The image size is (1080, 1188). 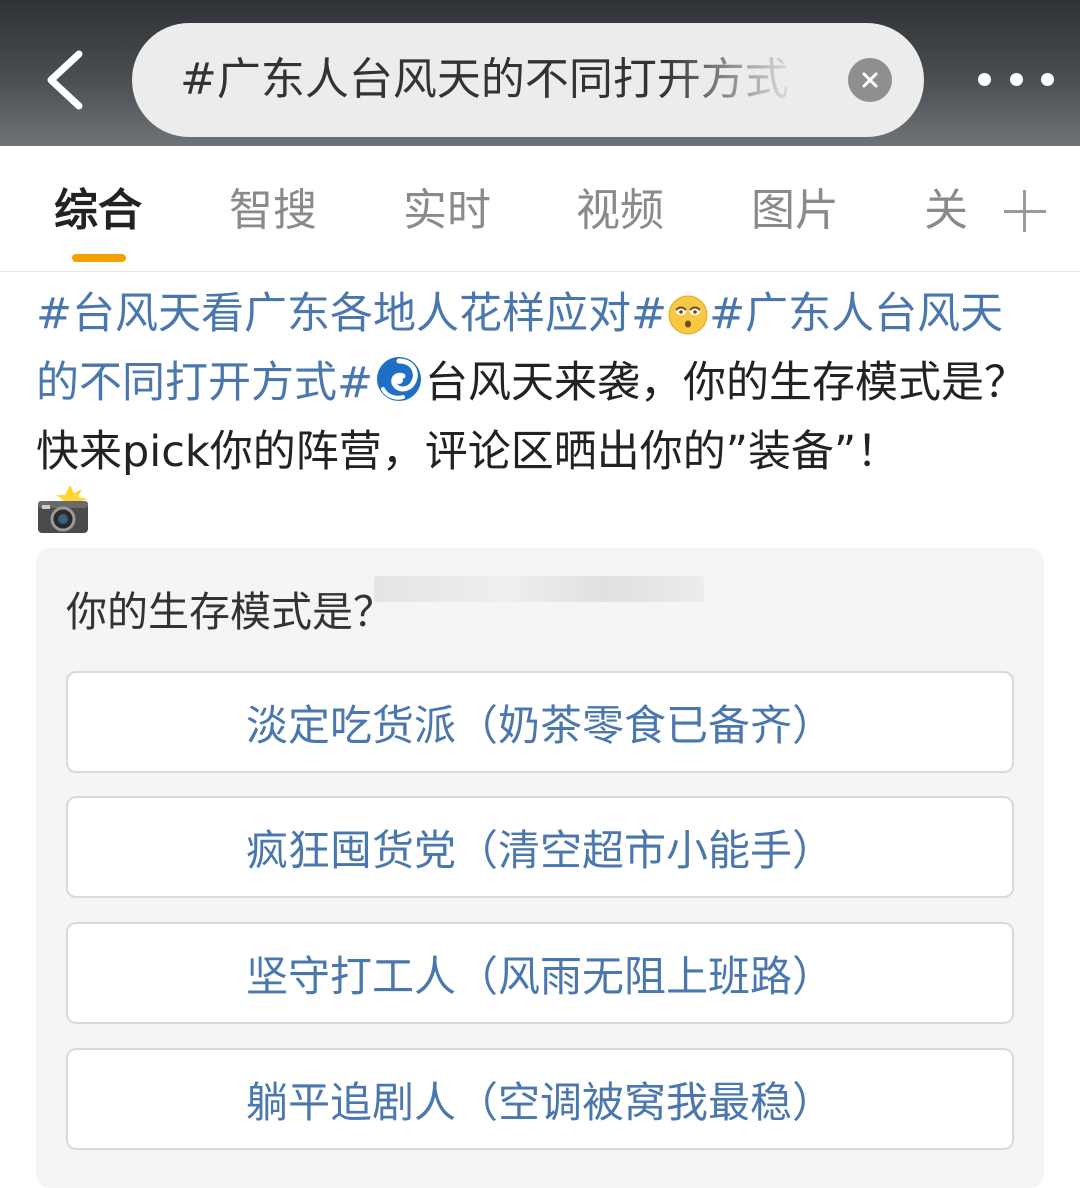 What do you see at coordinates (490, 80) in the screenshot?
I see `search-input: #广东人台风天的不同打开方式` at bounding box center [490, 80].